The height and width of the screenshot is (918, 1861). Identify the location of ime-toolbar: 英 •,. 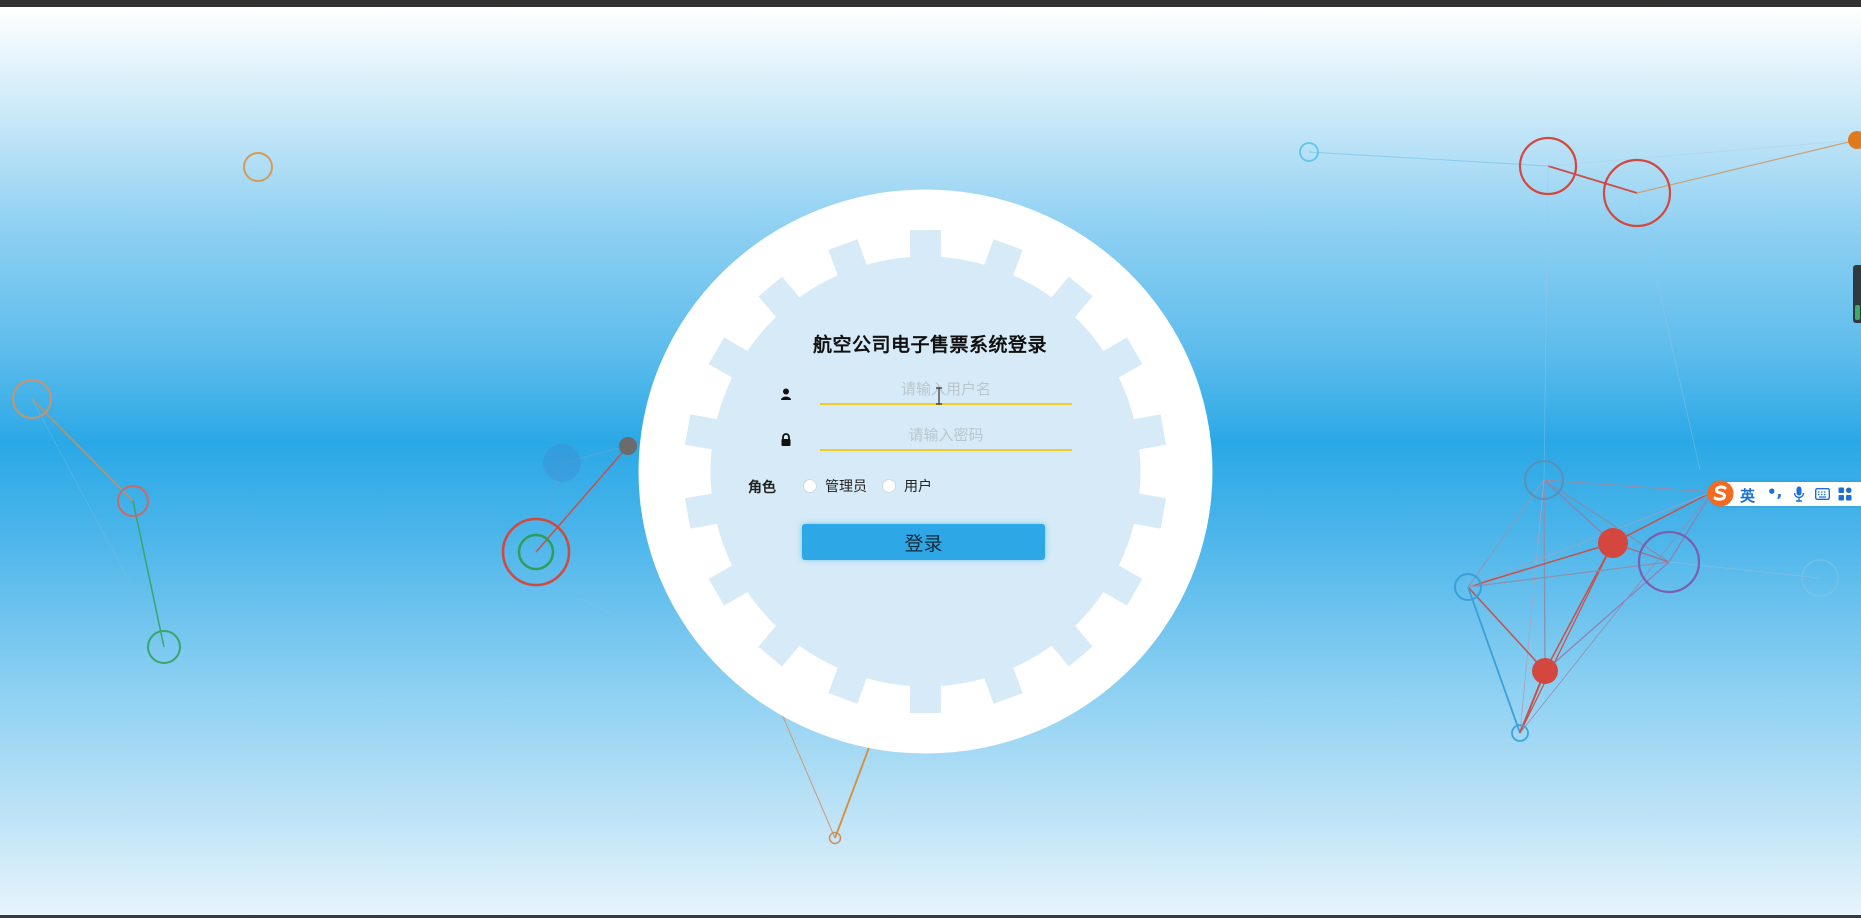
(1784, 493).